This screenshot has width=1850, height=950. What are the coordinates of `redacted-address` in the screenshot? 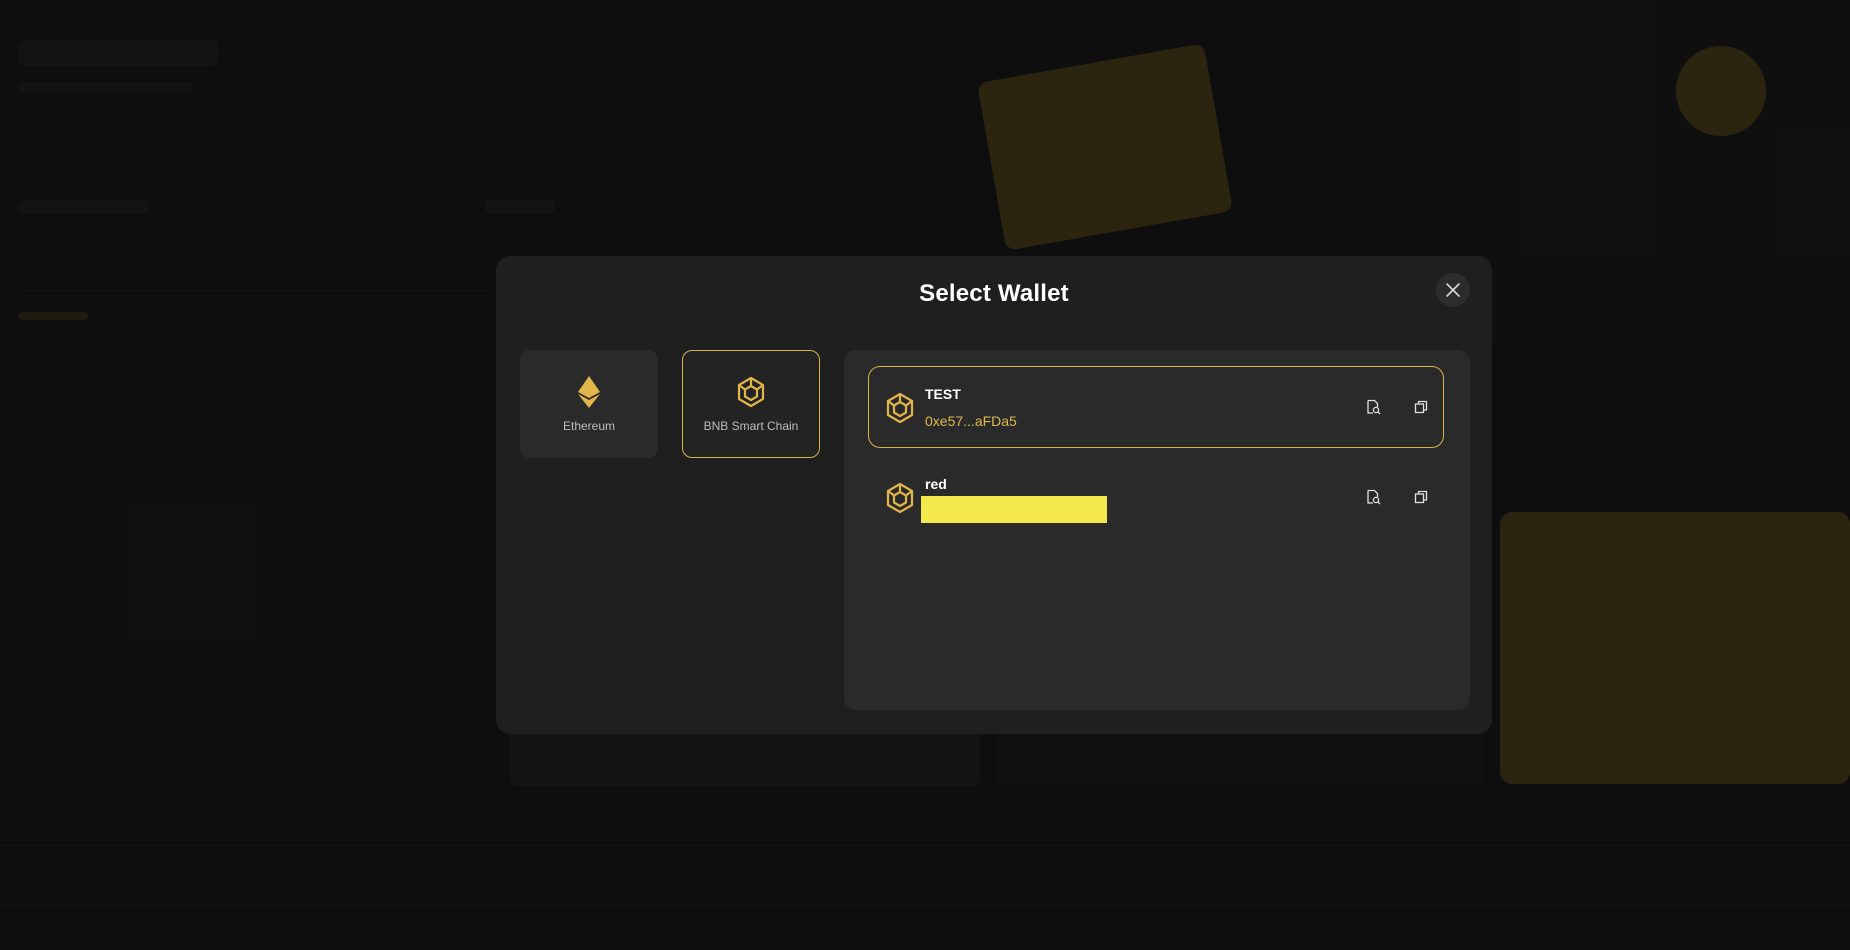 It's located at (1014, 509).